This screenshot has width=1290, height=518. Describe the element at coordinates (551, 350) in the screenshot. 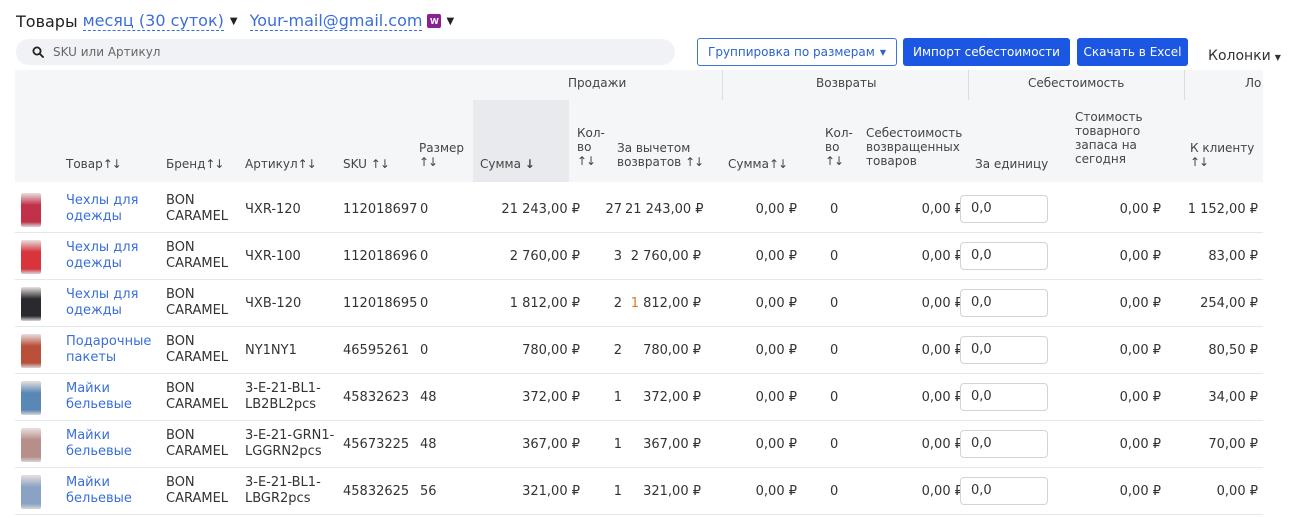

I see `cell-sales-sum: 780,00 ₽` at that location.